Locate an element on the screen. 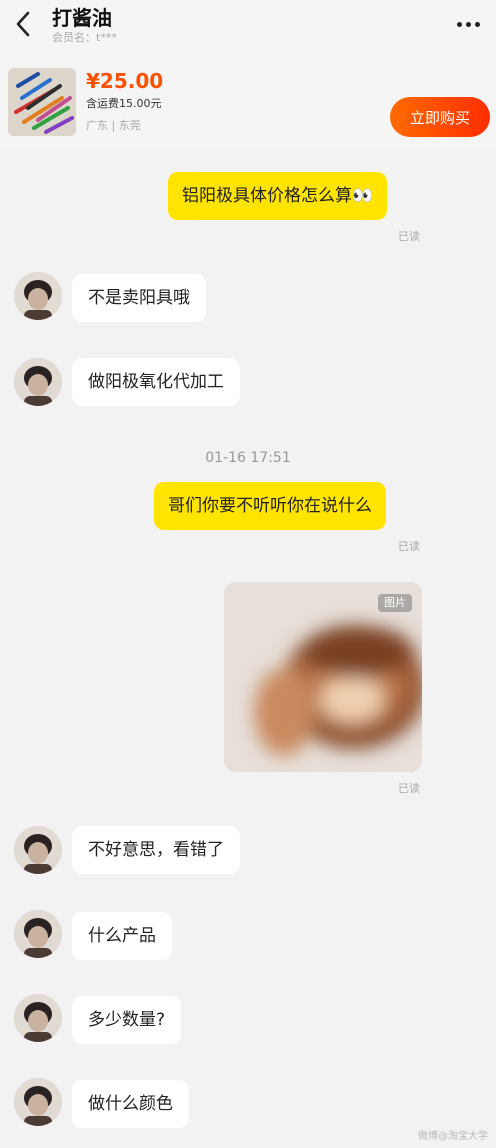 This screenshot has width=496, height=1148. message-bubble-outgoing: 铝阳极具体价格怎么算👀 is located at coordinates (278, 196).